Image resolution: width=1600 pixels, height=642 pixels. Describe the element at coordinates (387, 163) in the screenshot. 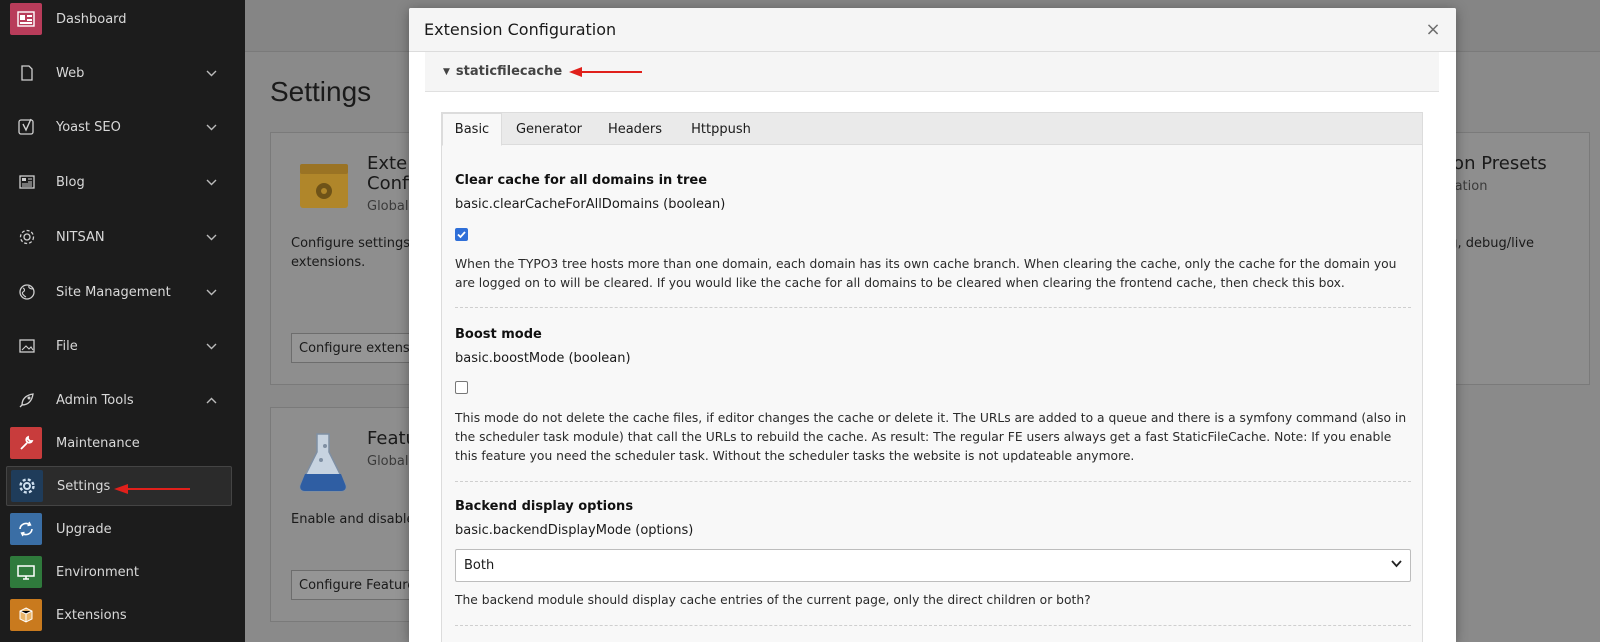

I see `card-title: Exte` at that location.